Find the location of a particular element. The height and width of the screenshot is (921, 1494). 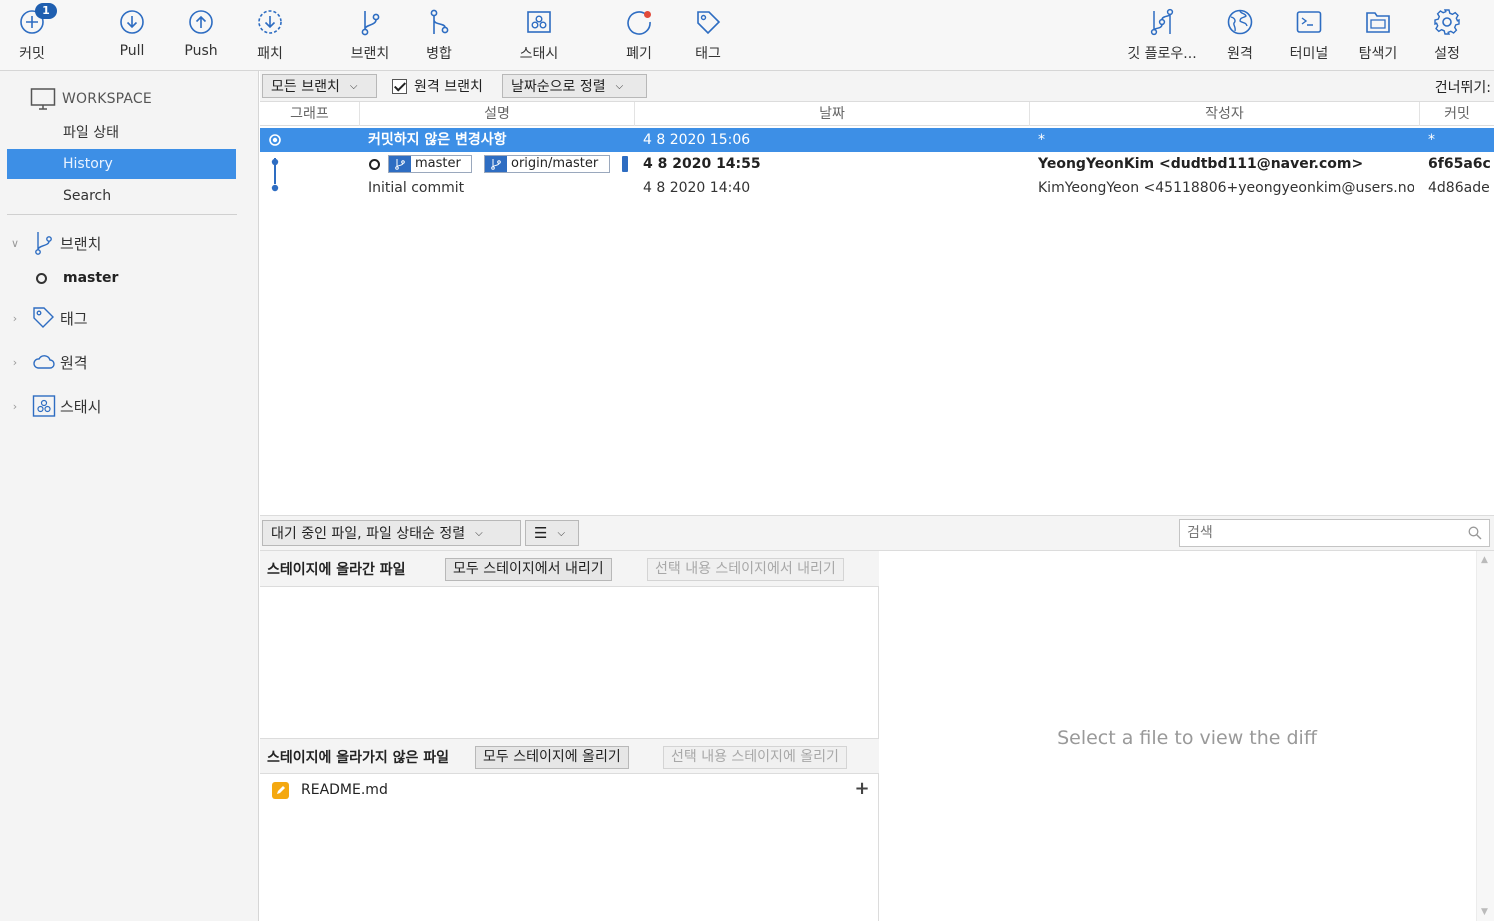

list-icon: ☰ is located at coordinates (541, 533).